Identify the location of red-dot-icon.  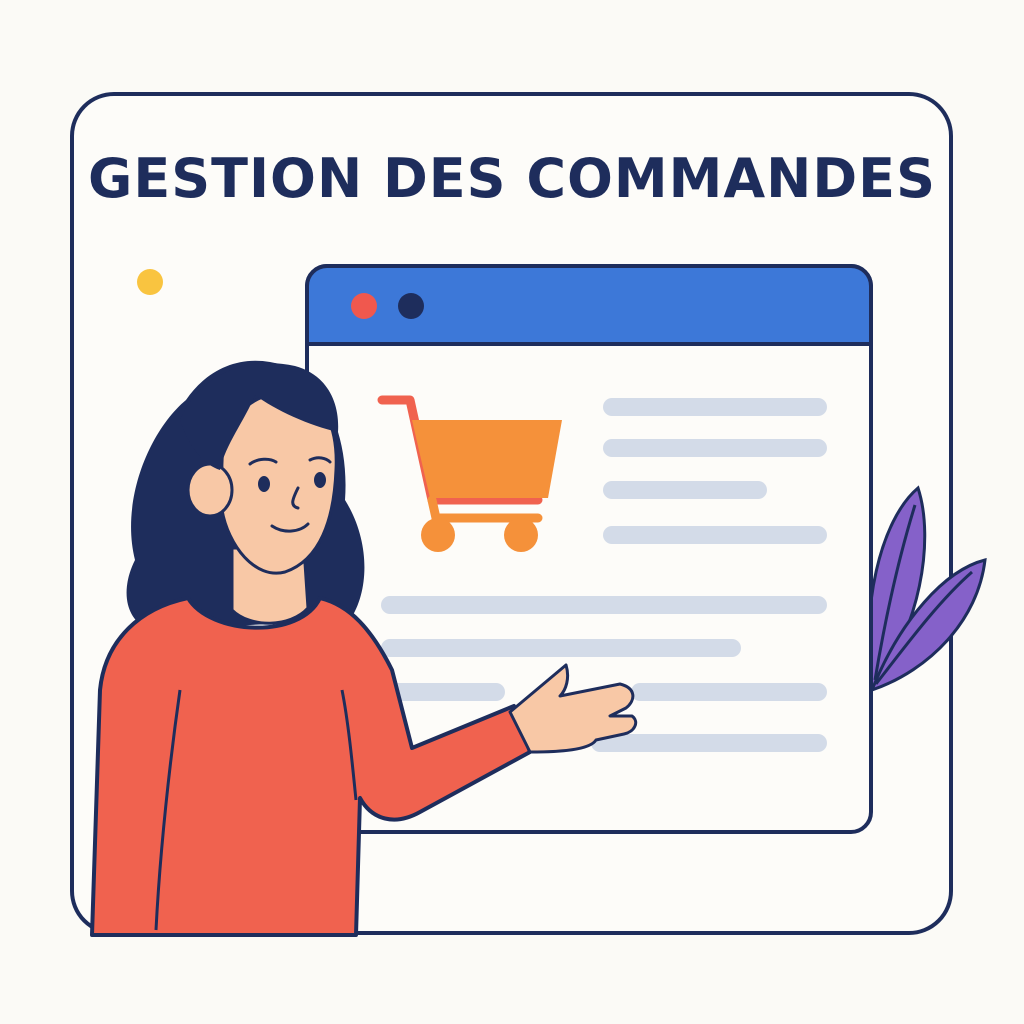
(364, 306).